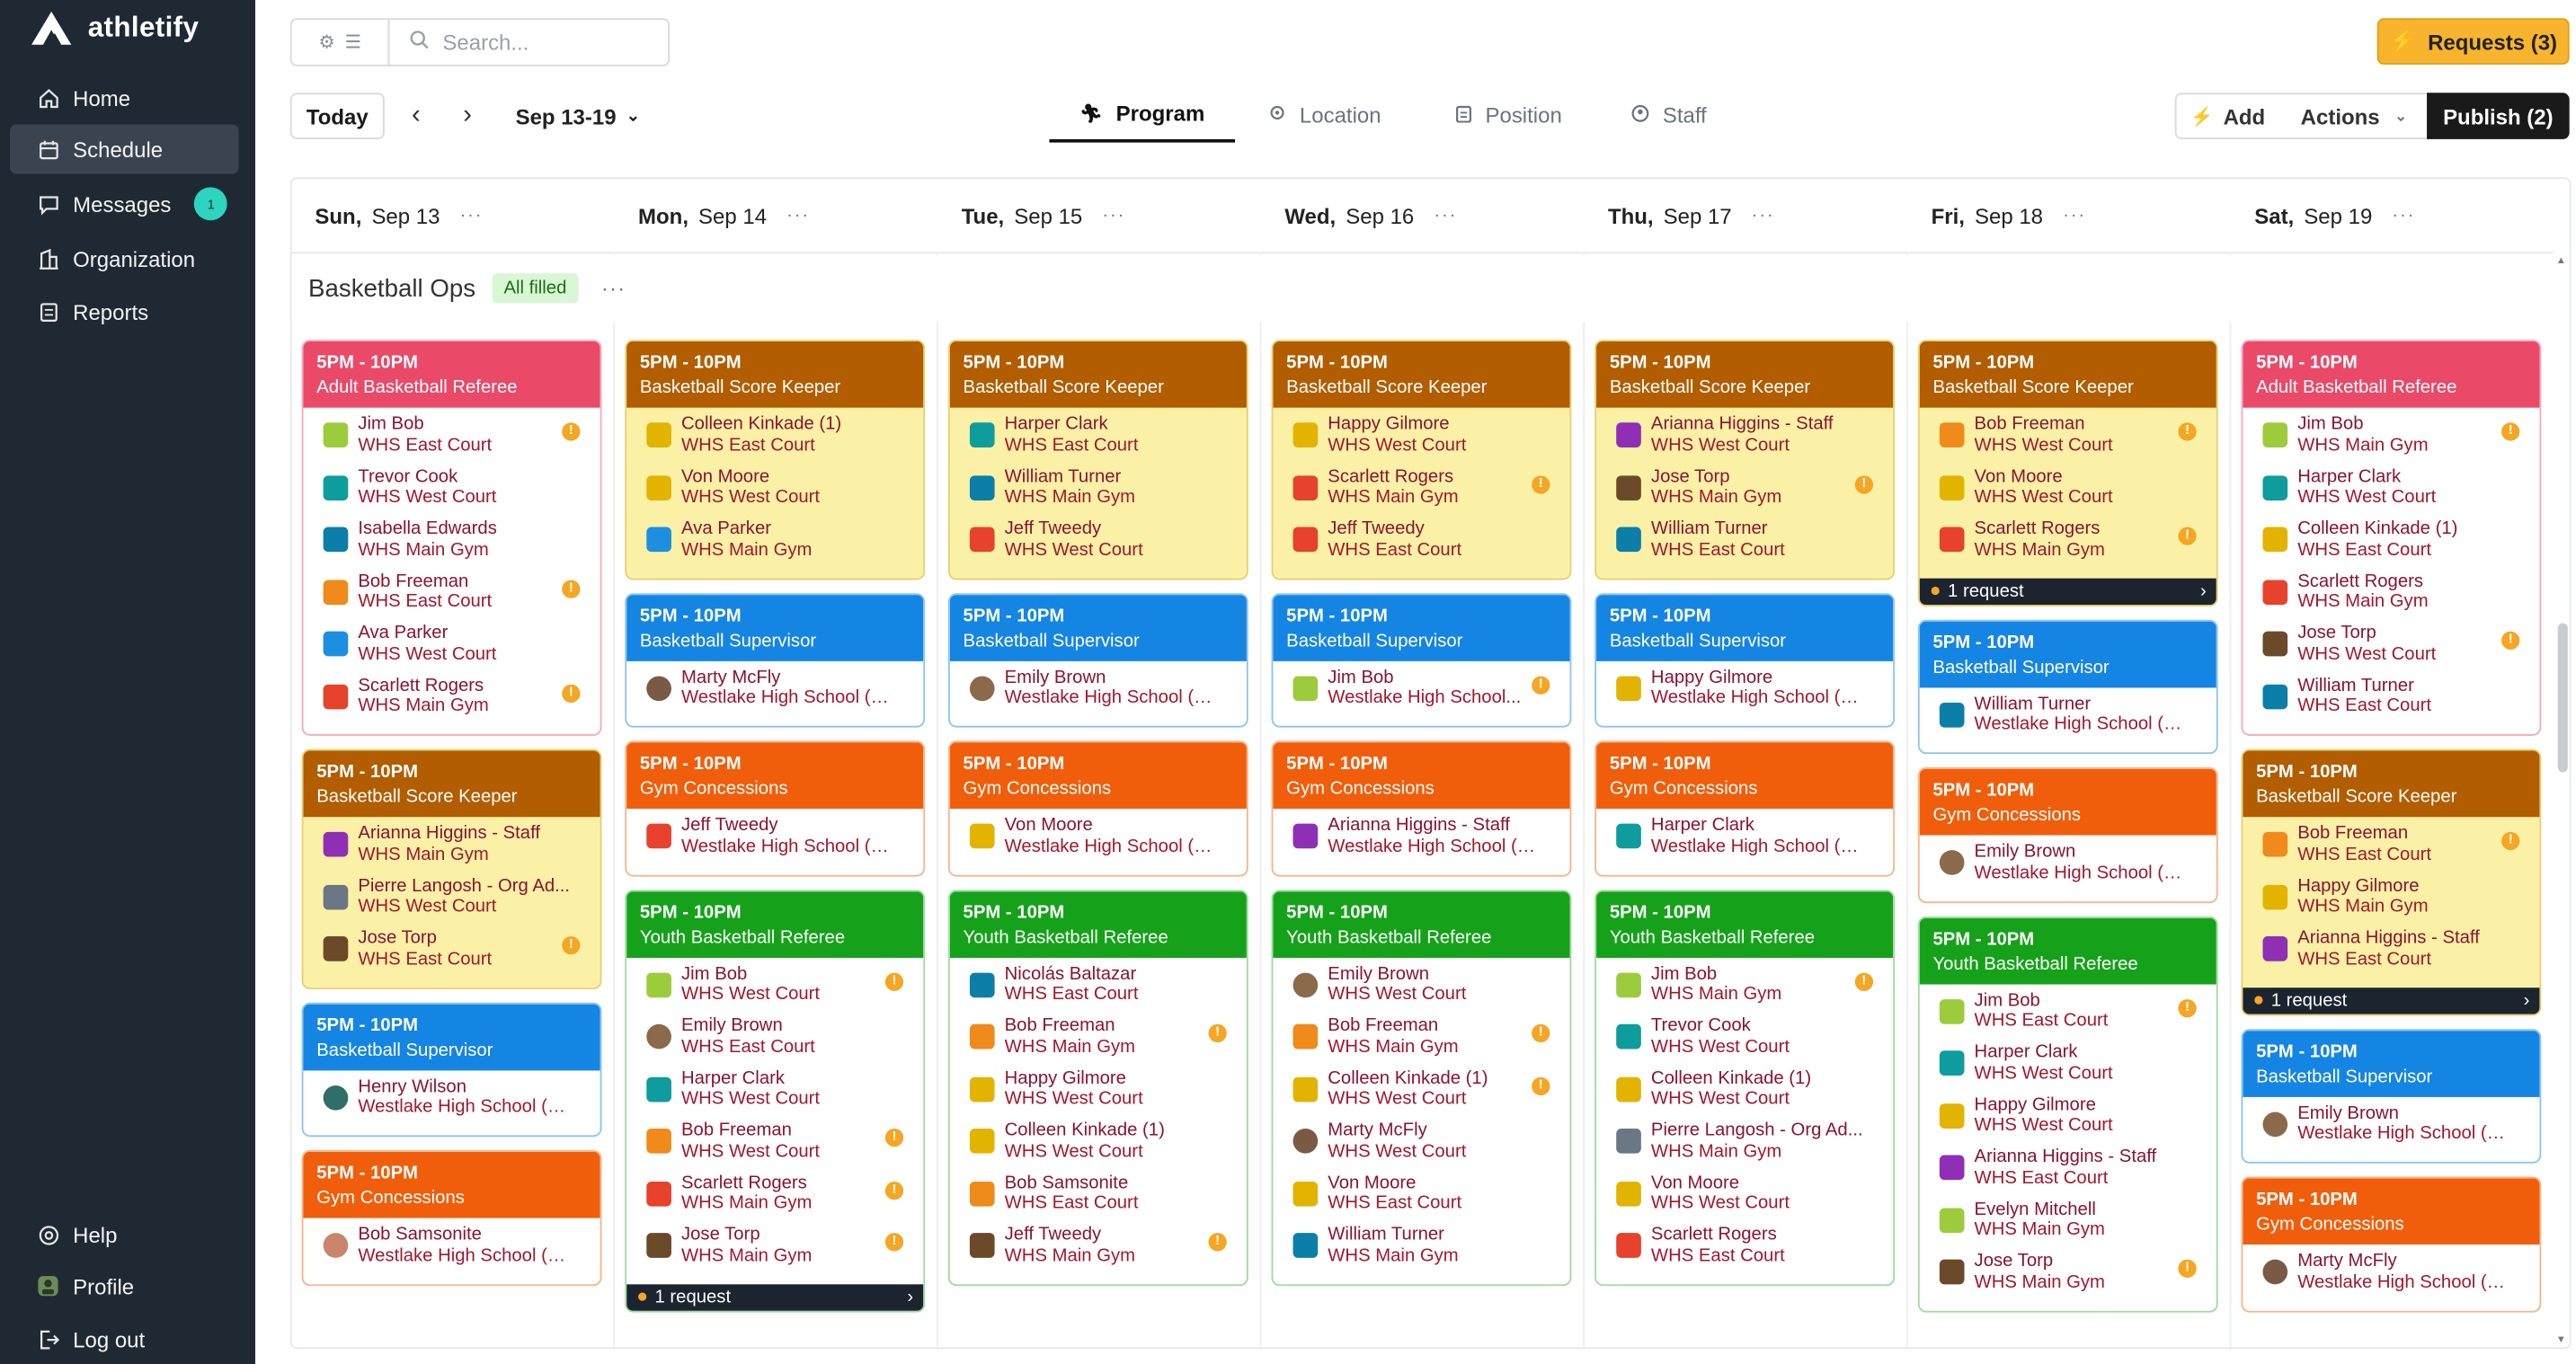  I want to click on nav-profile: Profile, so click(124, 1286).